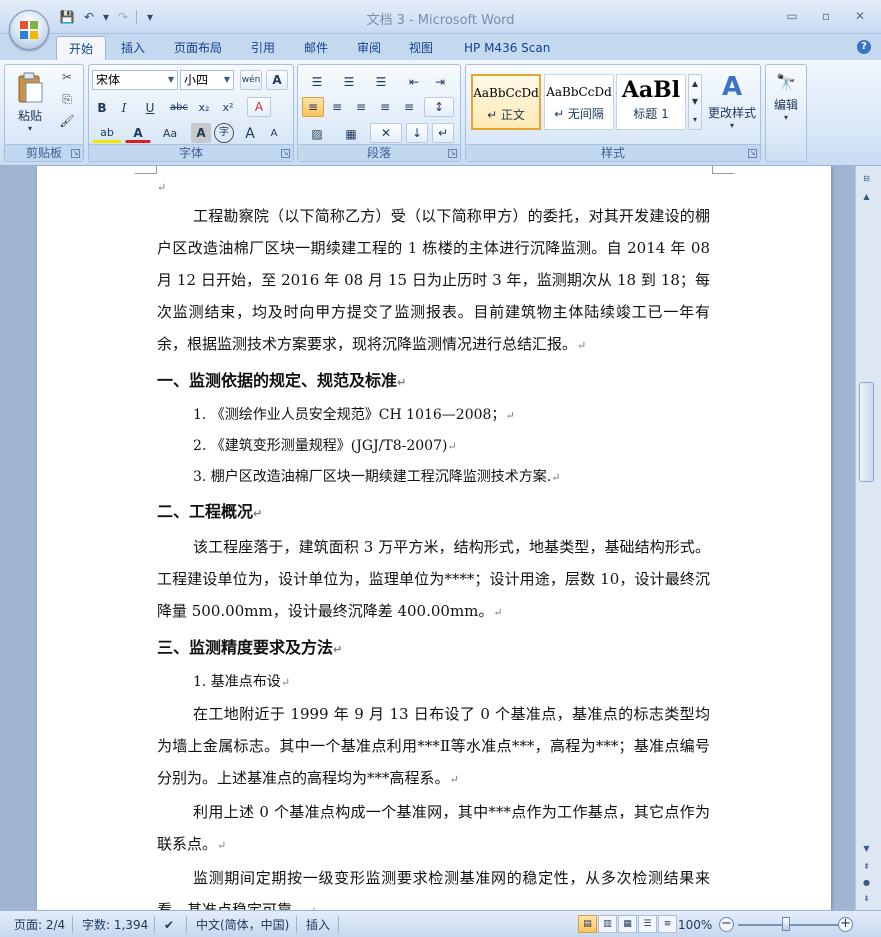 This screenshot has height=937, width=881. What do you see at coordinates (133, 48) in the screenshot?
I see `tab-insert: 插入` at bounding box center [133, 48].